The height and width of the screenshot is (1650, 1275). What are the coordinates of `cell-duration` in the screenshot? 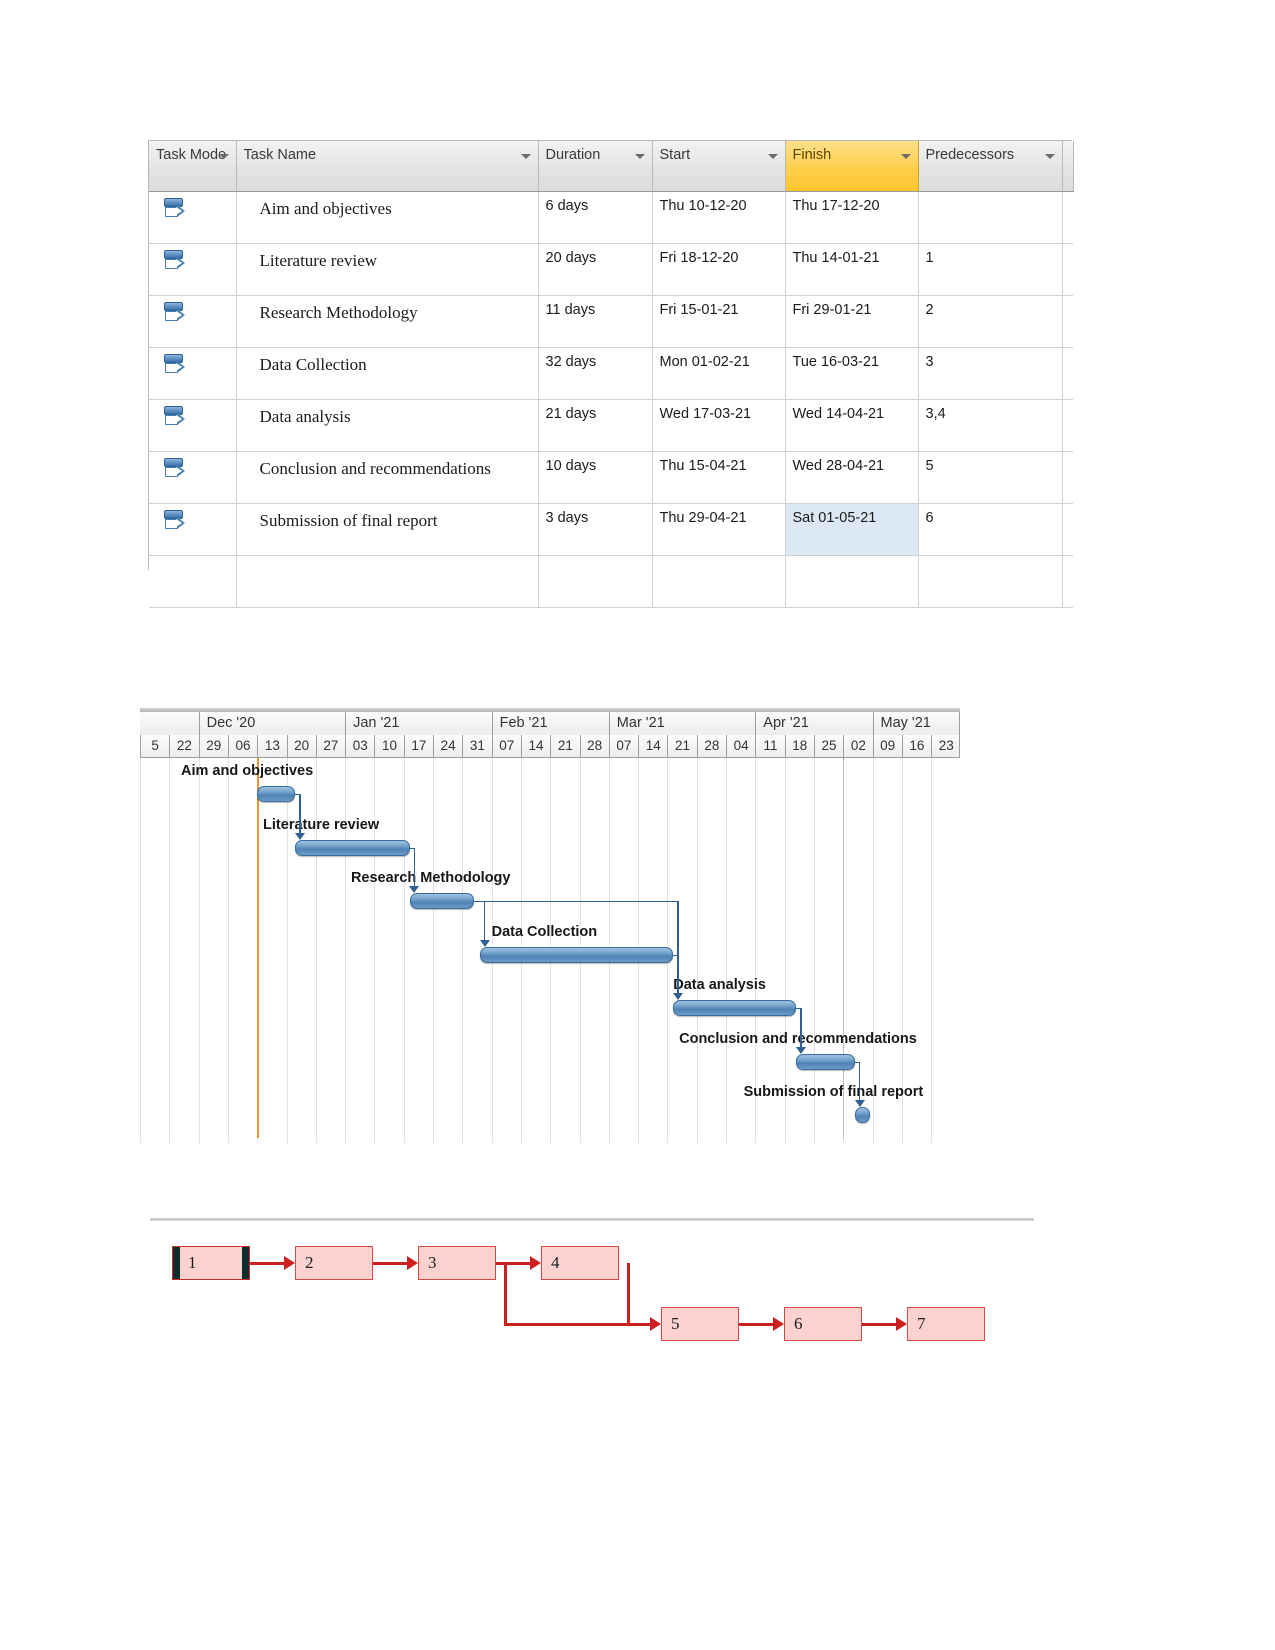 It's located at (595, 581).